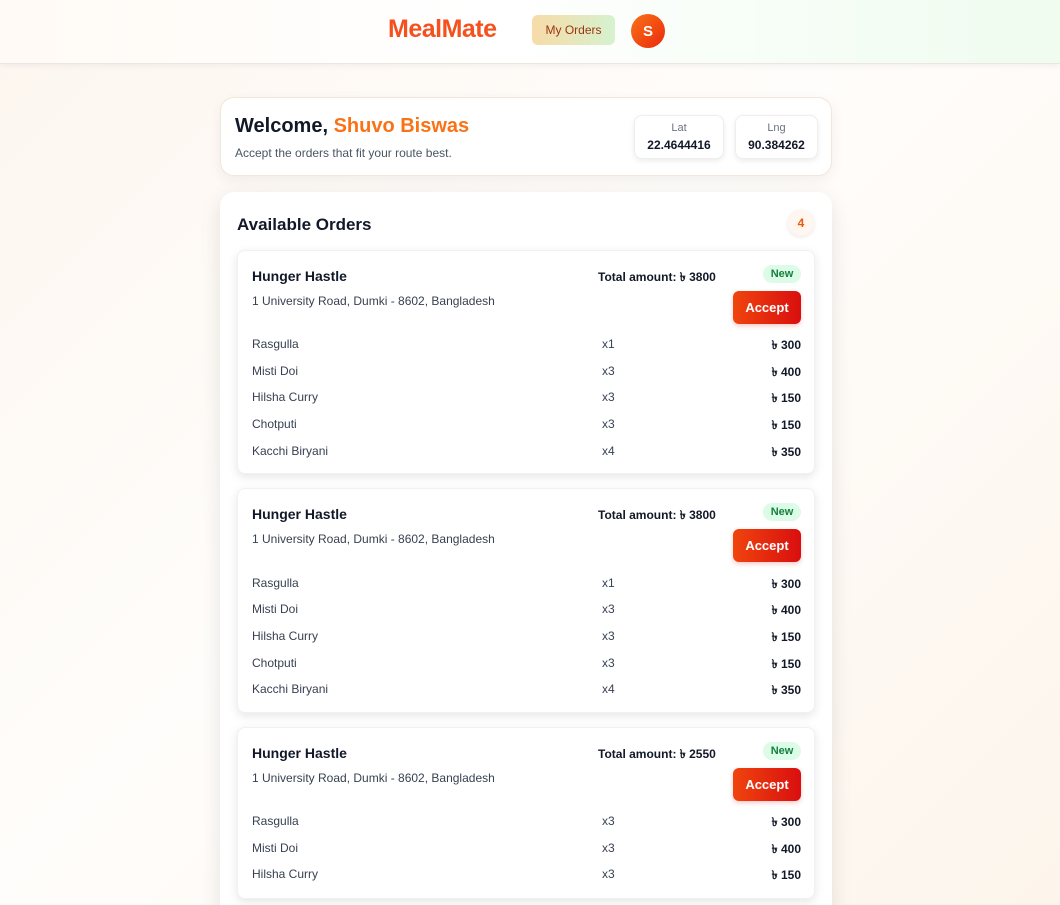 The image size is (1060, 905). What do you see at coordinates (697, 754) in the screenshot?
I see `order-total-value: ৳ 2550` at bounding box center [697, 754].